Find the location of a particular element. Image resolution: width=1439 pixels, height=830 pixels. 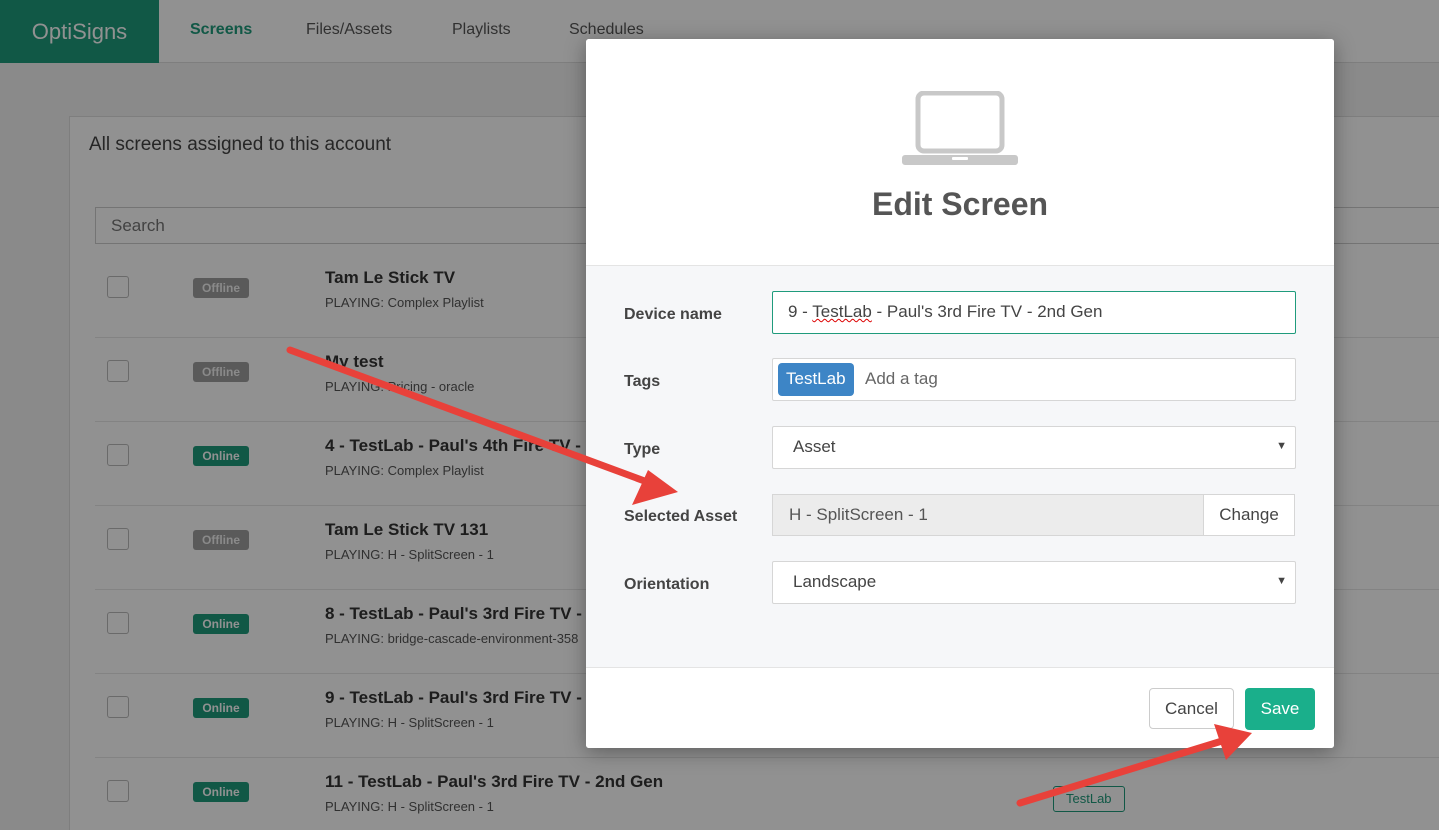

arrow-to-save is located at coordinates (1121, 772).